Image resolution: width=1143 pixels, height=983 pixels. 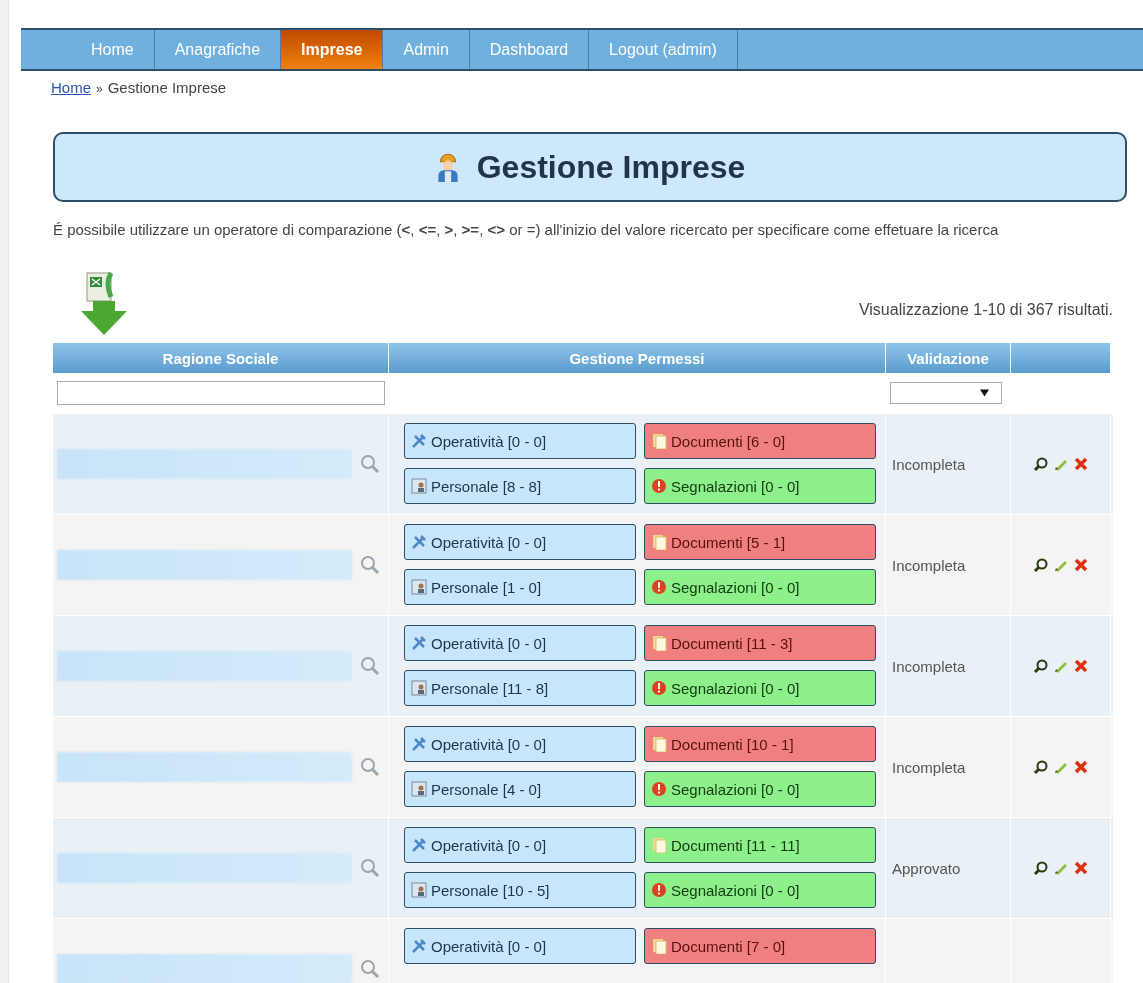 I want to click on personale-button: Personale [4 - 0], so click(x=520, y=789).